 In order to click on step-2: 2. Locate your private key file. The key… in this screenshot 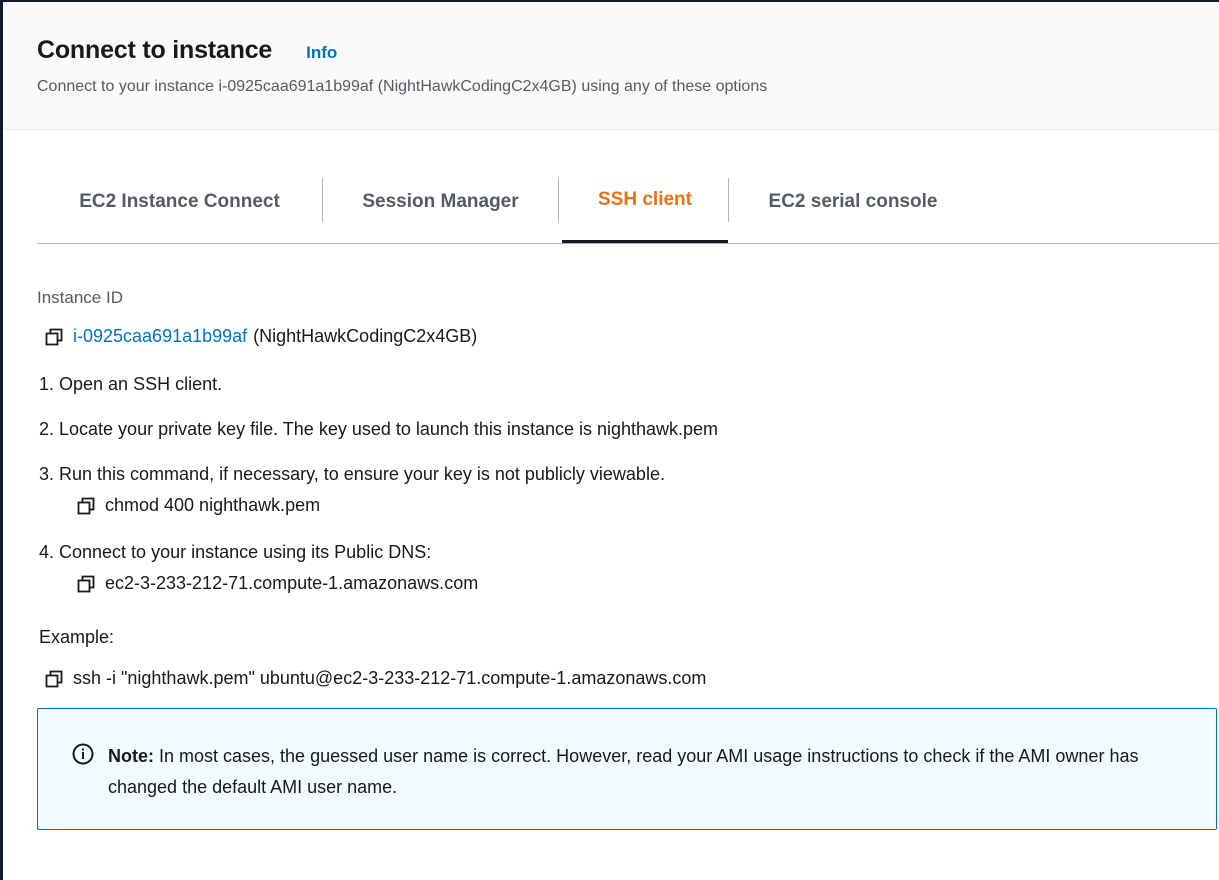, I will do `click(379, 429)`.